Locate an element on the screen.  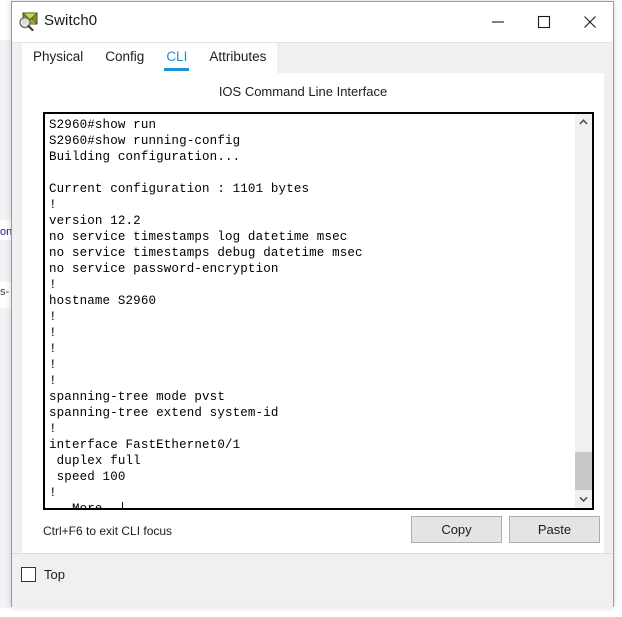
scrollbar-thumb is located at coordinates (583, 471).